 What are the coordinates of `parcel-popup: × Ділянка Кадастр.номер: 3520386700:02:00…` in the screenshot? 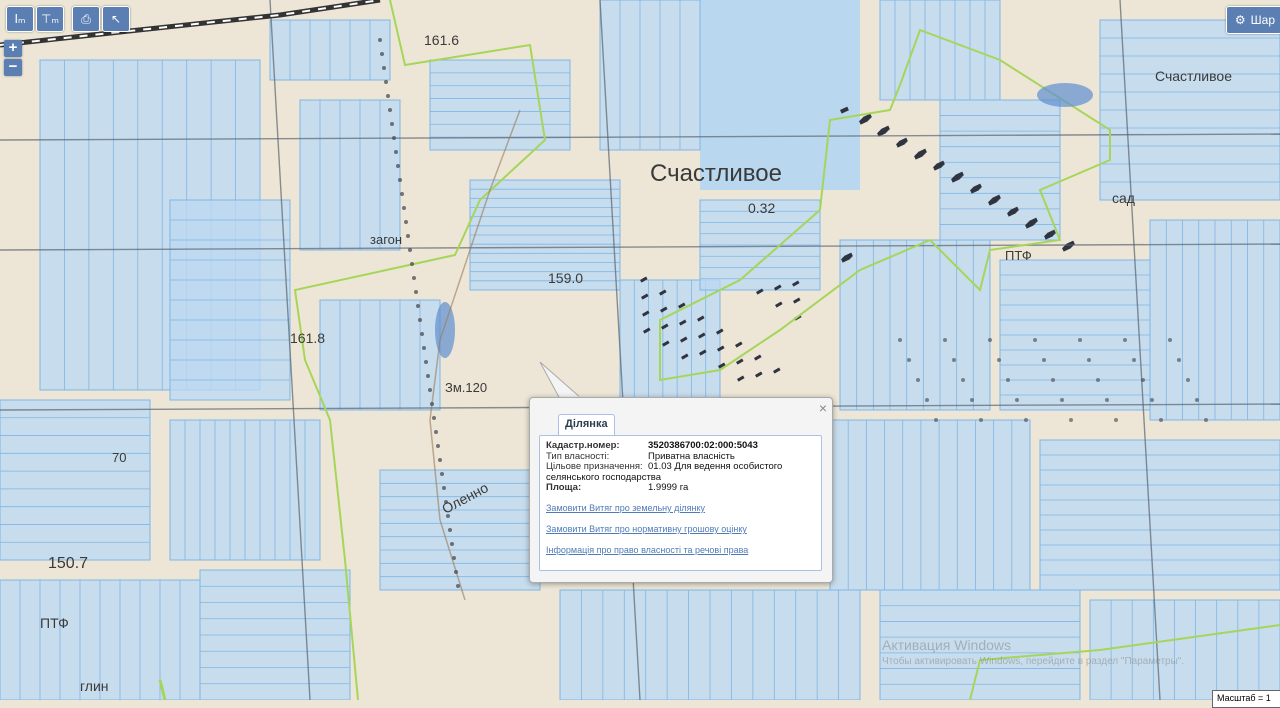 It's located at (681, 490).